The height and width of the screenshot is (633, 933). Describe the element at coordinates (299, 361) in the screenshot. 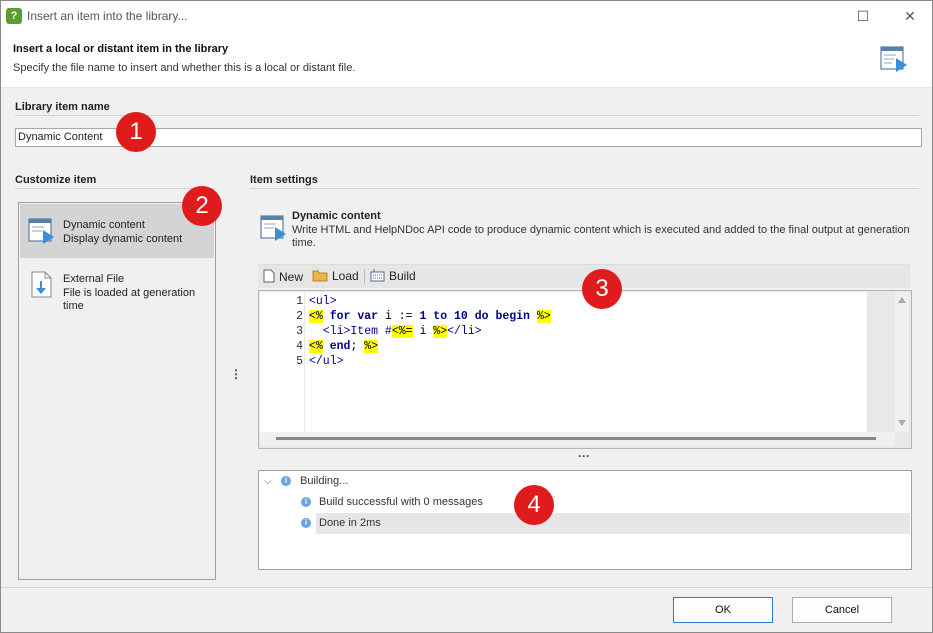

I see `line-number: 5` at that location.